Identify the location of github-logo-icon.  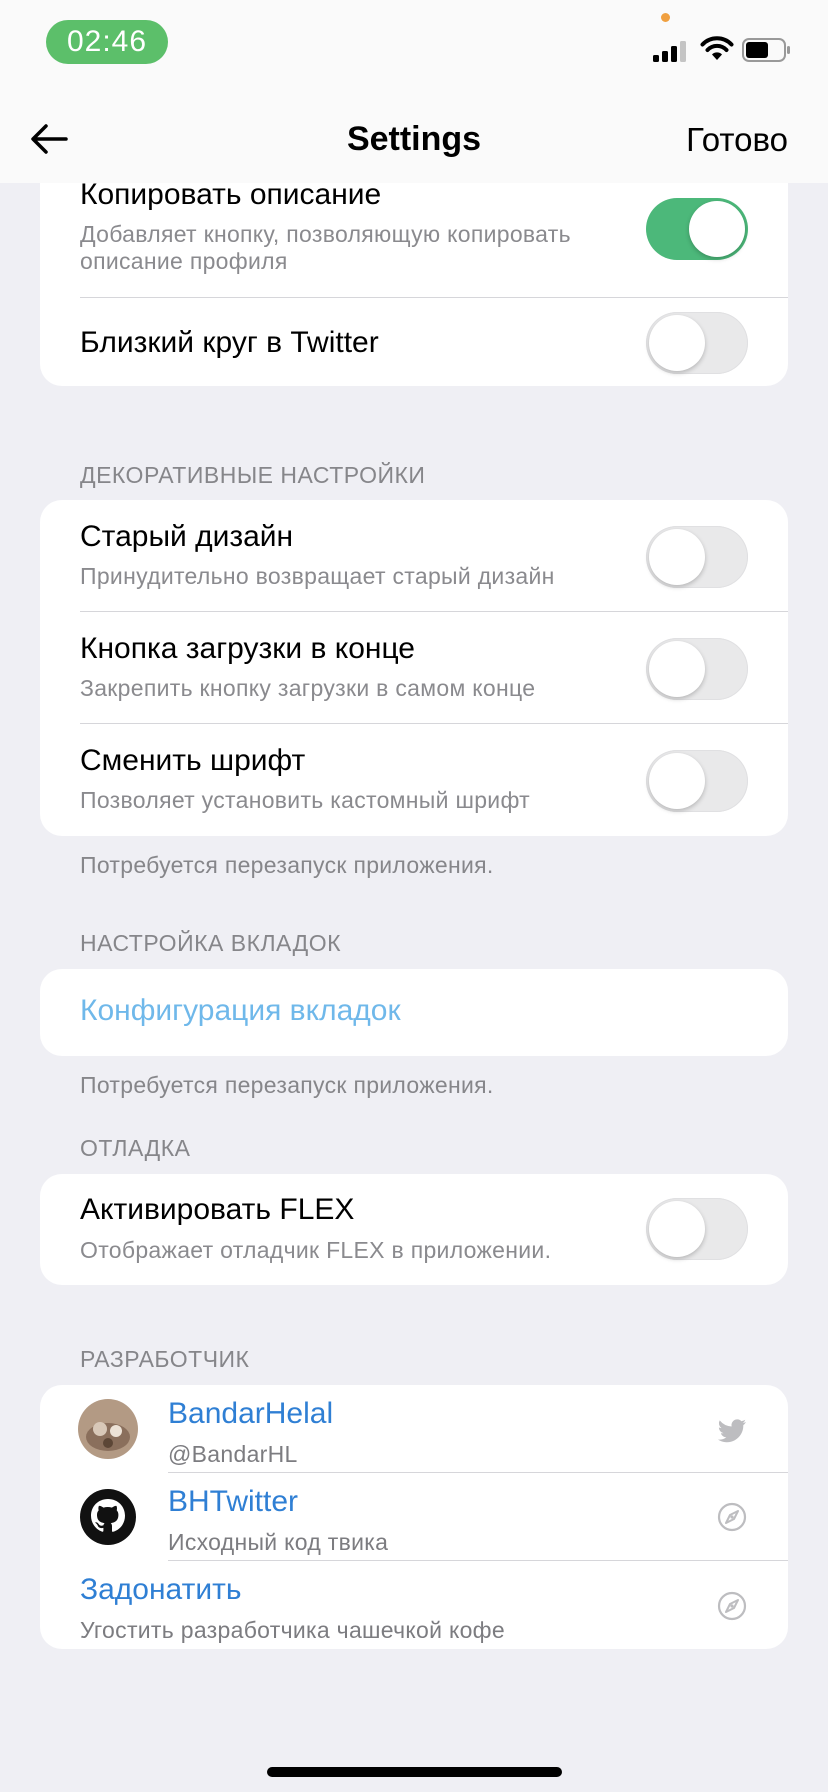
(108, 1517).